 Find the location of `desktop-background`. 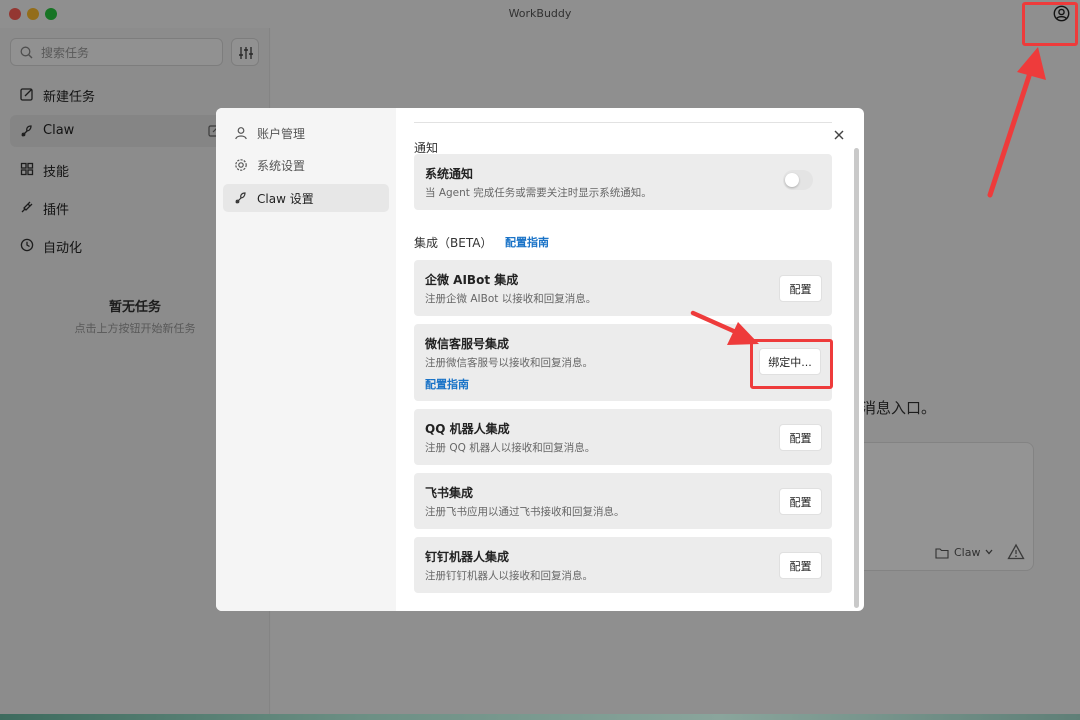

desktop-background is located at coordinates (540, 717).